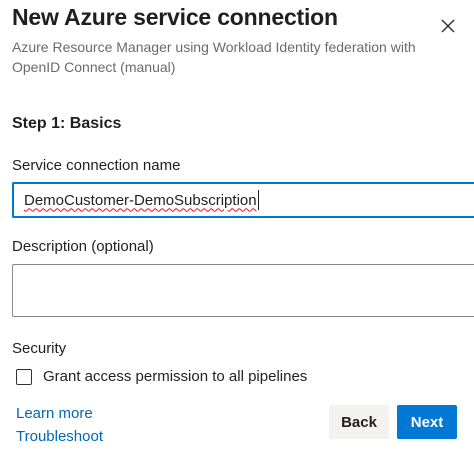 Image resolution: width=474 pixels, height=460 pixels. What do you see at coordinates (39, 348) in the screenshot?
I see `security-section-label: Security` at bounding box center [39, 348].